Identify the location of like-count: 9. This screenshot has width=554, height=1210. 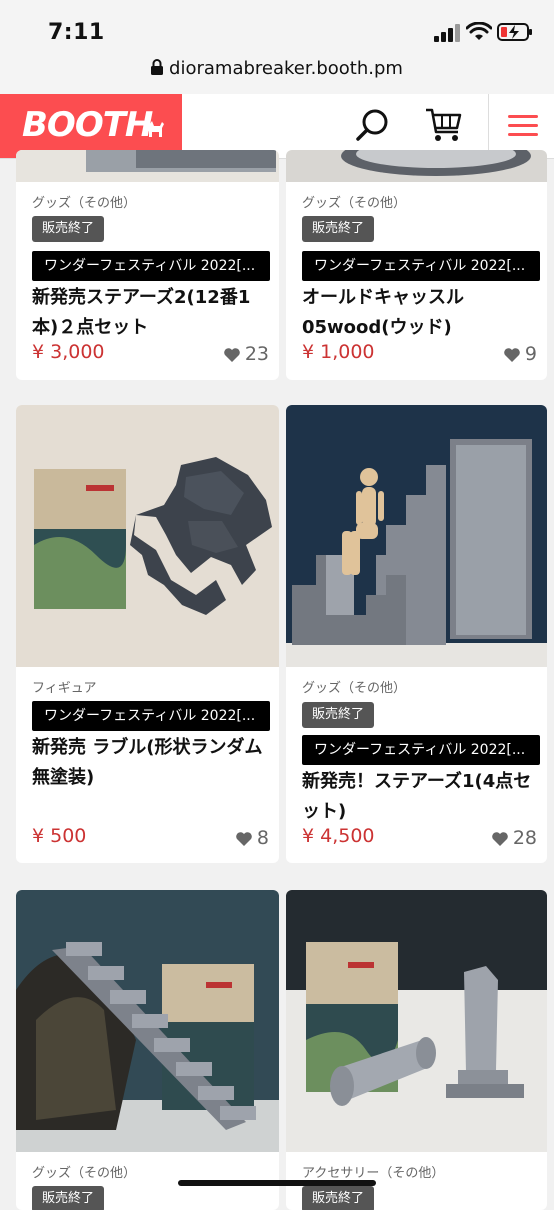
(520, 354).